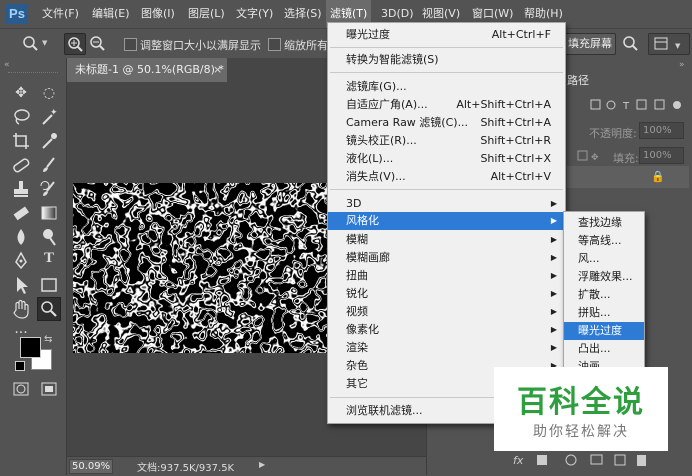 This screenshot has width=692, height=476. I want to click on search-icon, so click(630, 43).